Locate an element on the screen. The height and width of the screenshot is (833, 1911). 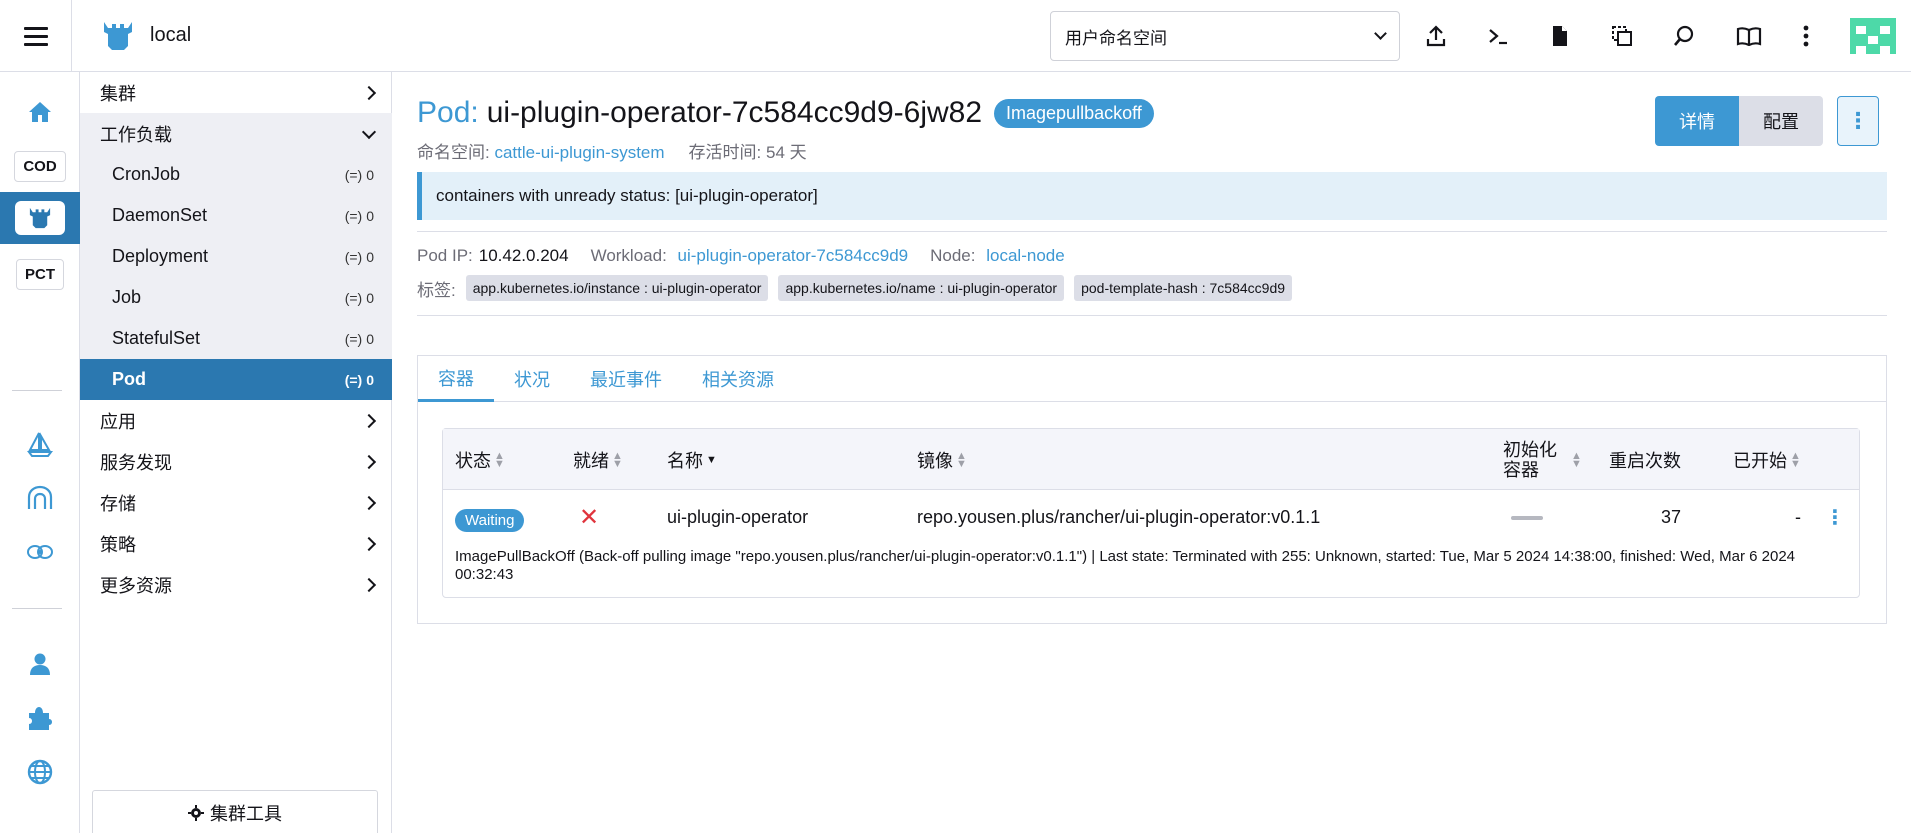
nav-group-apps: 应用 is located at coordinates (236, 420).